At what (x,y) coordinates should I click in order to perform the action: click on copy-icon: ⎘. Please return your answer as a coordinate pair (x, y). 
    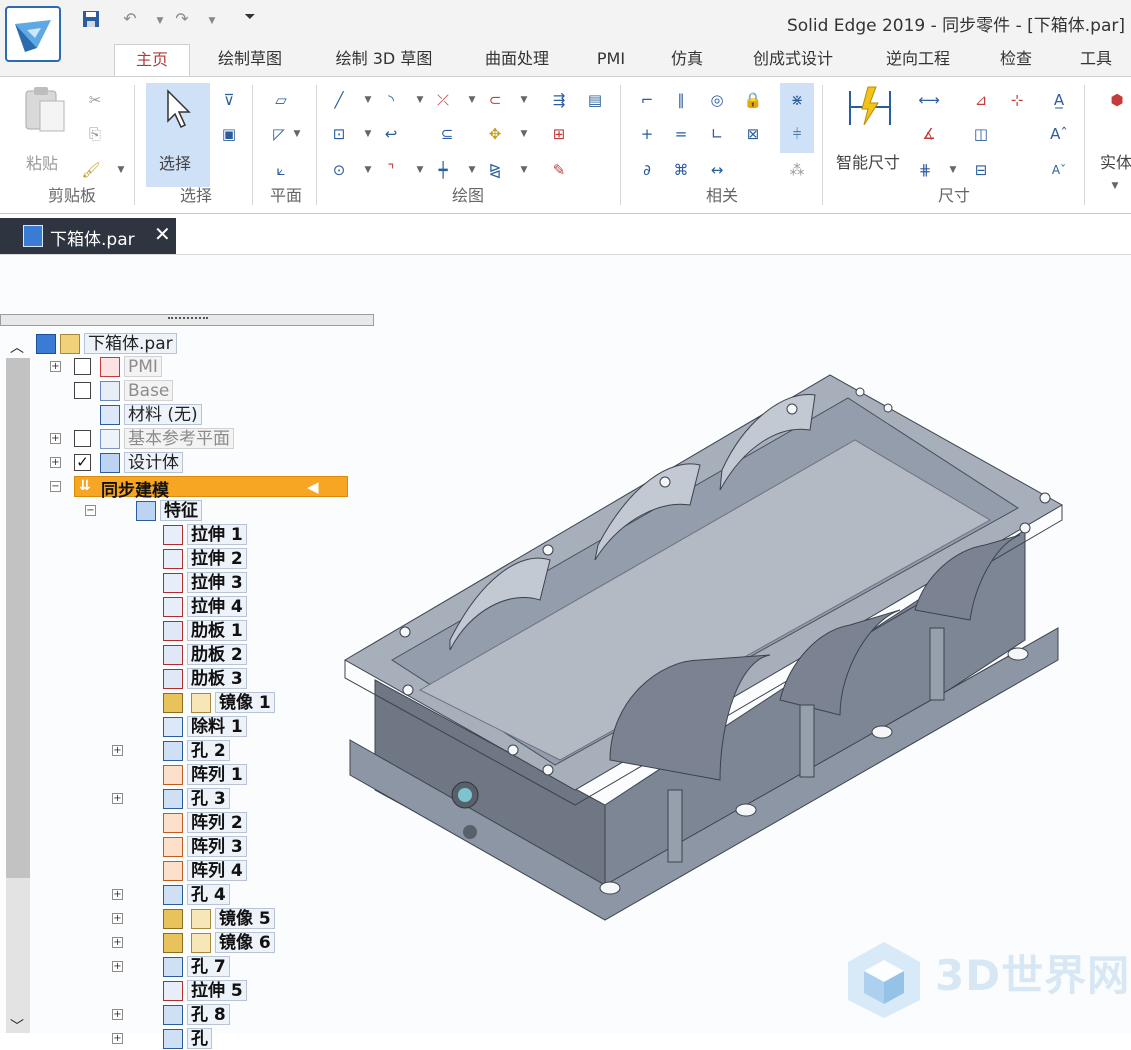
    Looking at the image, I should click on (95, 134).